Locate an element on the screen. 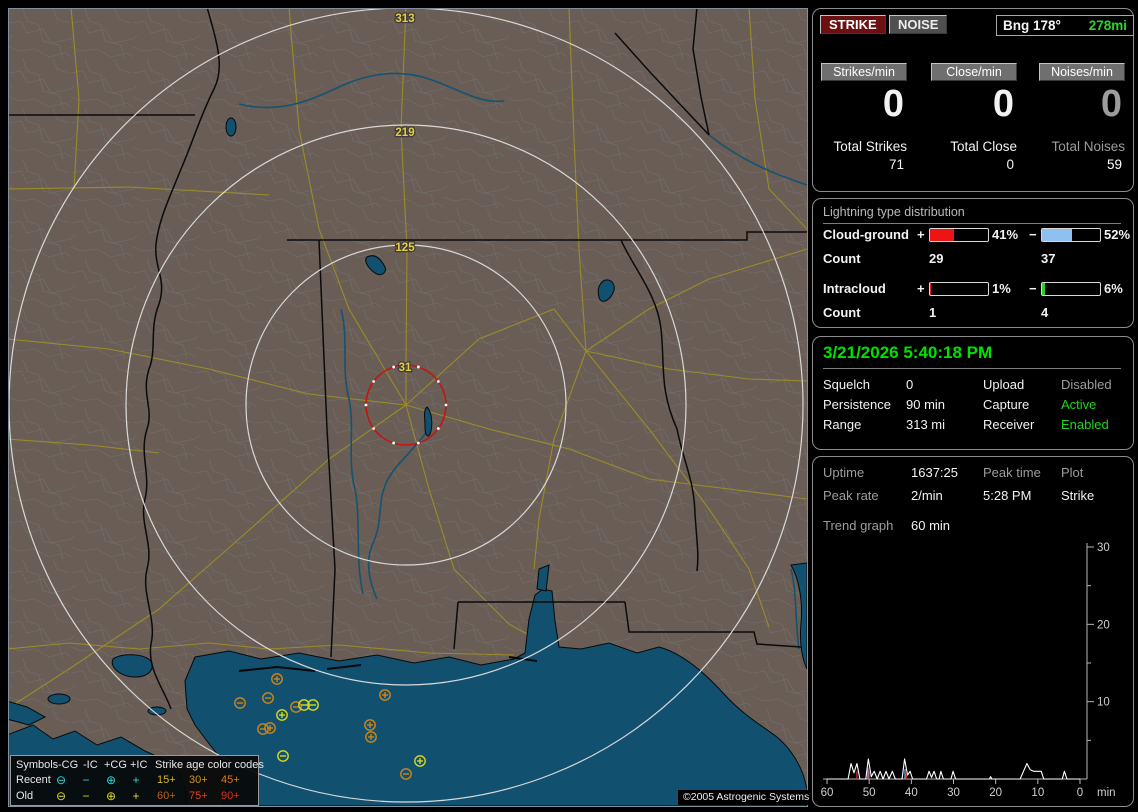 Image resolution: width=1138 pixels, height=812 pixels. intracloud-label: Intracloud is located at coordinates (854, 288).